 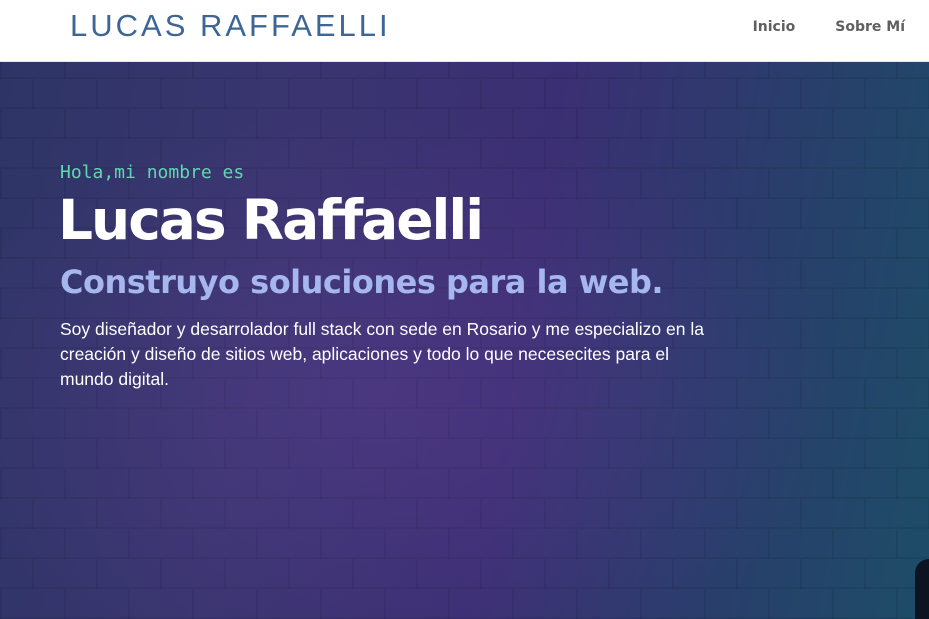 I want to click on nav-link-inicio: Inicio, so click(x=774, y=27).